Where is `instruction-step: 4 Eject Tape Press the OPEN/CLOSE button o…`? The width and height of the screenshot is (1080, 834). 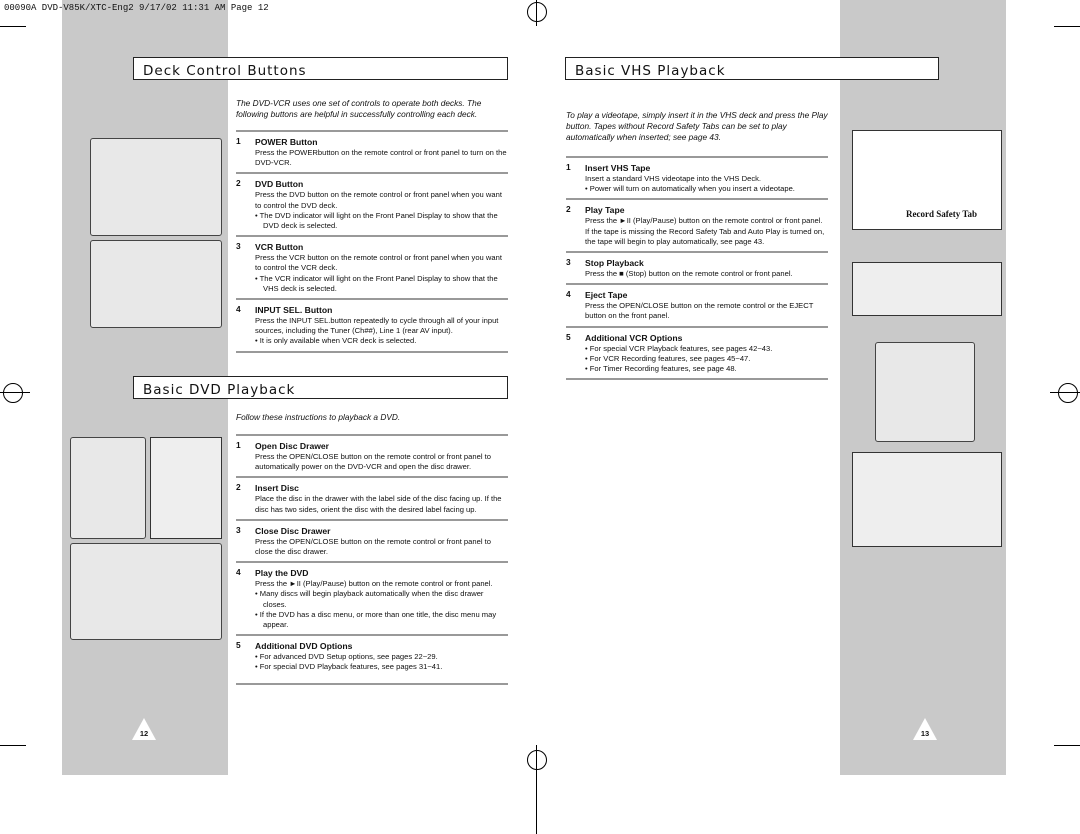
instruction-step: 4 Eject Tape Press the OPEN/CLOSE button o… is located at coordinates (697, 304).